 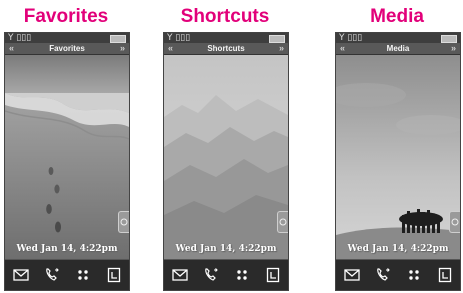 I want to click on panel-title: Shortcuts, so click(x=225, y=16).